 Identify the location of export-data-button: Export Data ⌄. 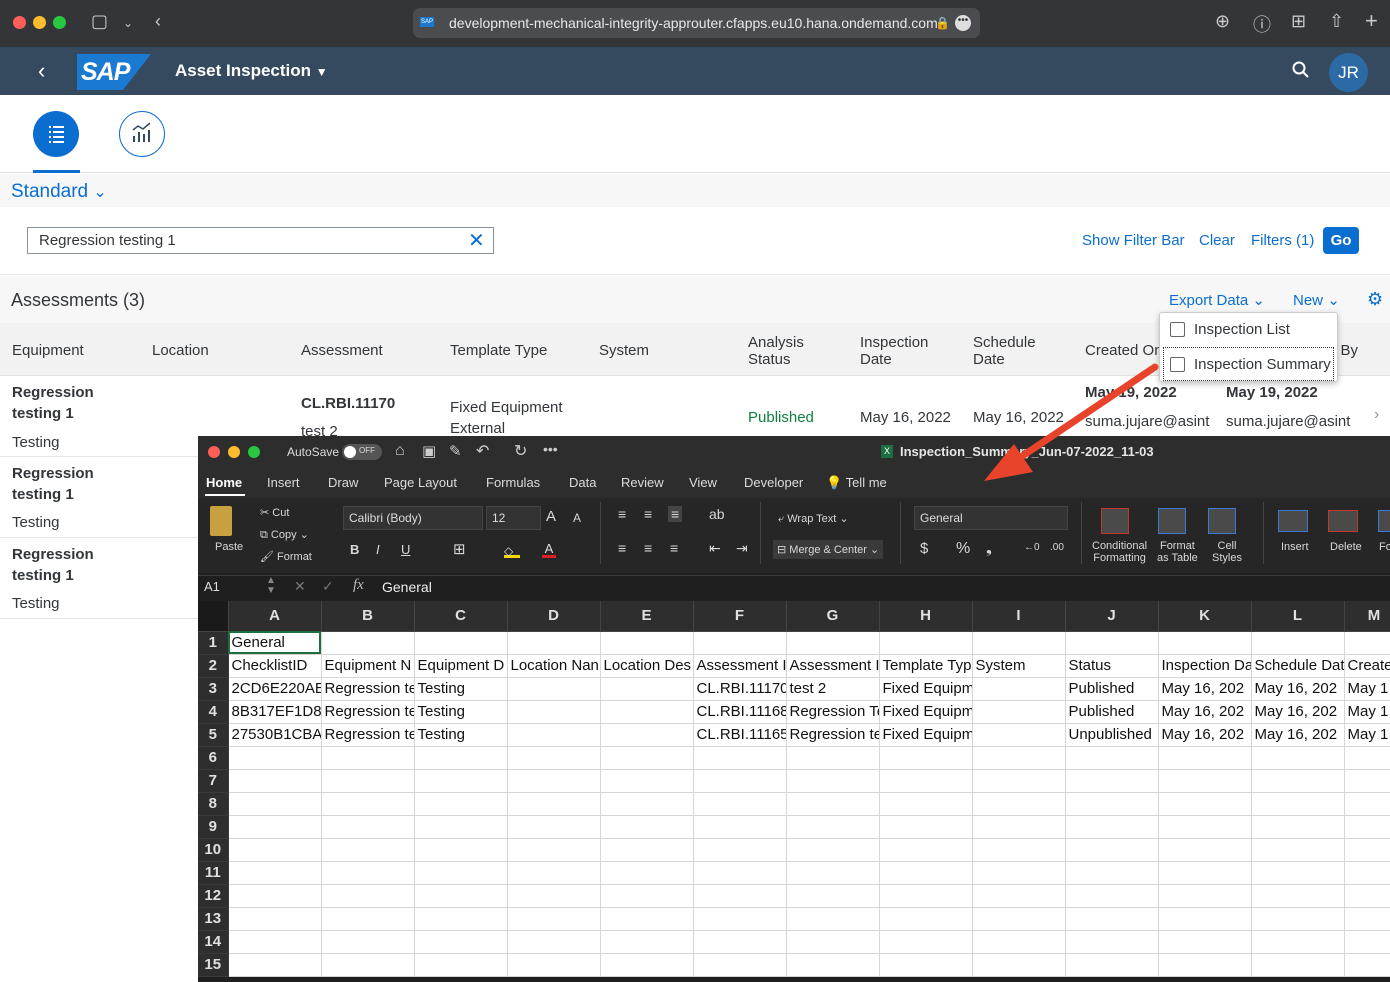
(1217, 300).